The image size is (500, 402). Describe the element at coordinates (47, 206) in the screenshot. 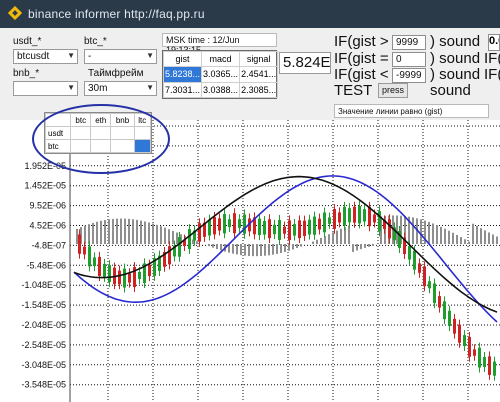

I see `y-tick-label: 9.52E-06` at that location.